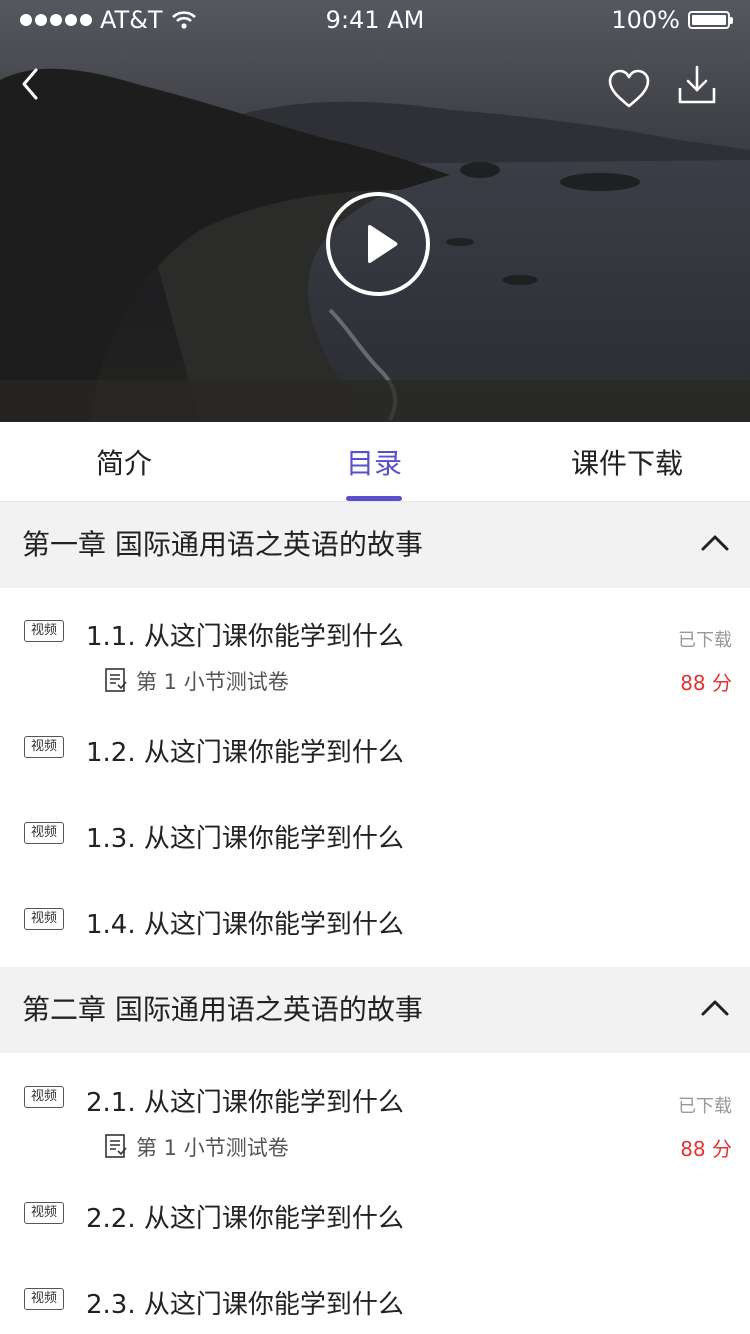  What do you see at coordinates (375, 654) in the screenshot?
I see `lesson-item: 视频 1.1. 从这门课你能学到什么 已下载 第 1 小节测试卷 88 分` at bounding box center [375, 654].